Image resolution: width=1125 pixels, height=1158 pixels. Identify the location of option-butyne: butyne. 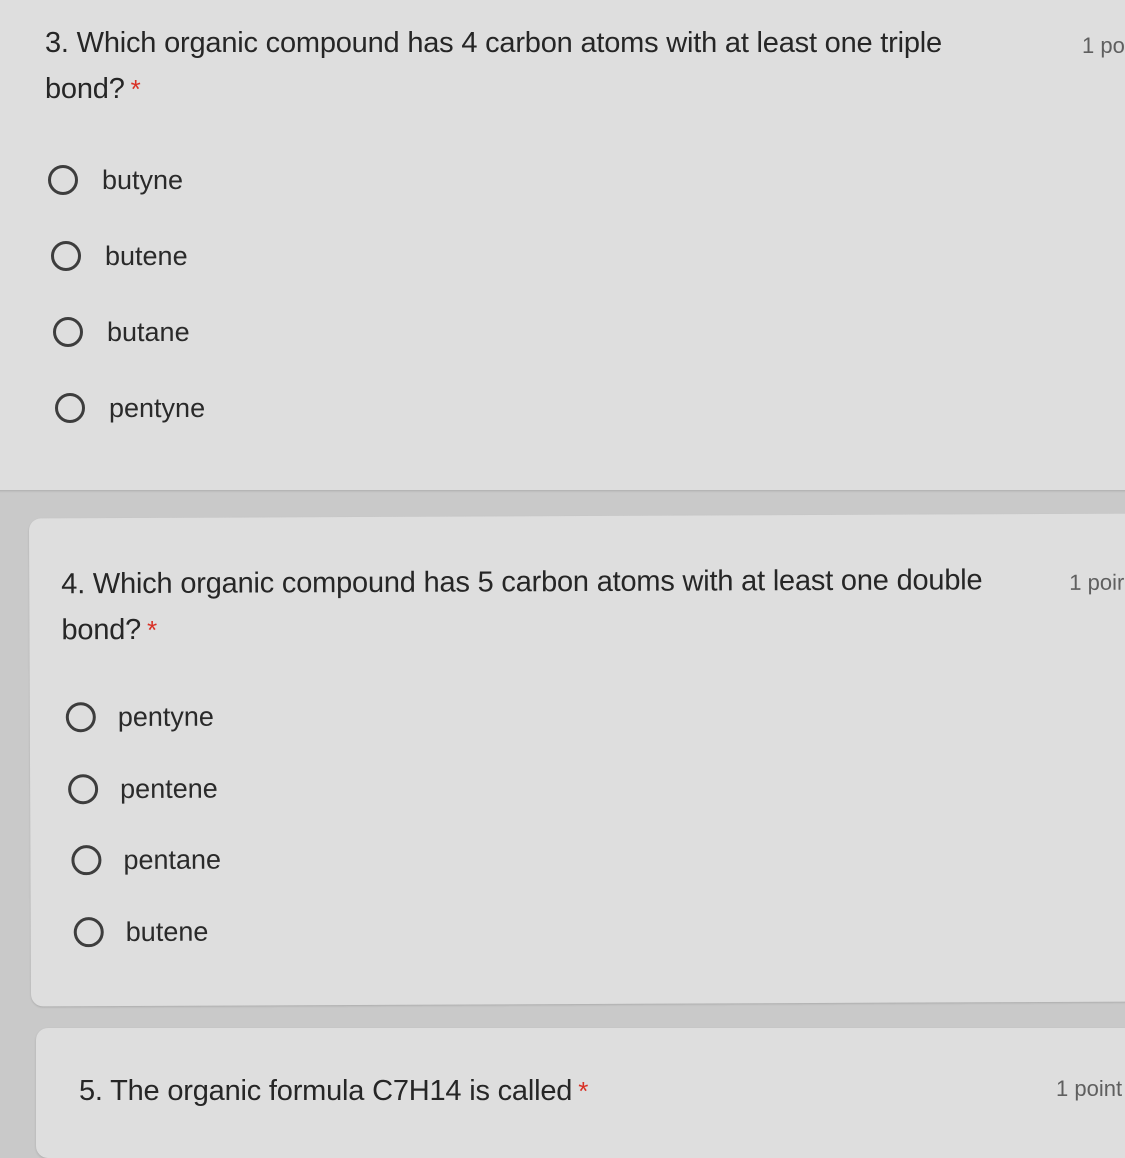
(115, 180).